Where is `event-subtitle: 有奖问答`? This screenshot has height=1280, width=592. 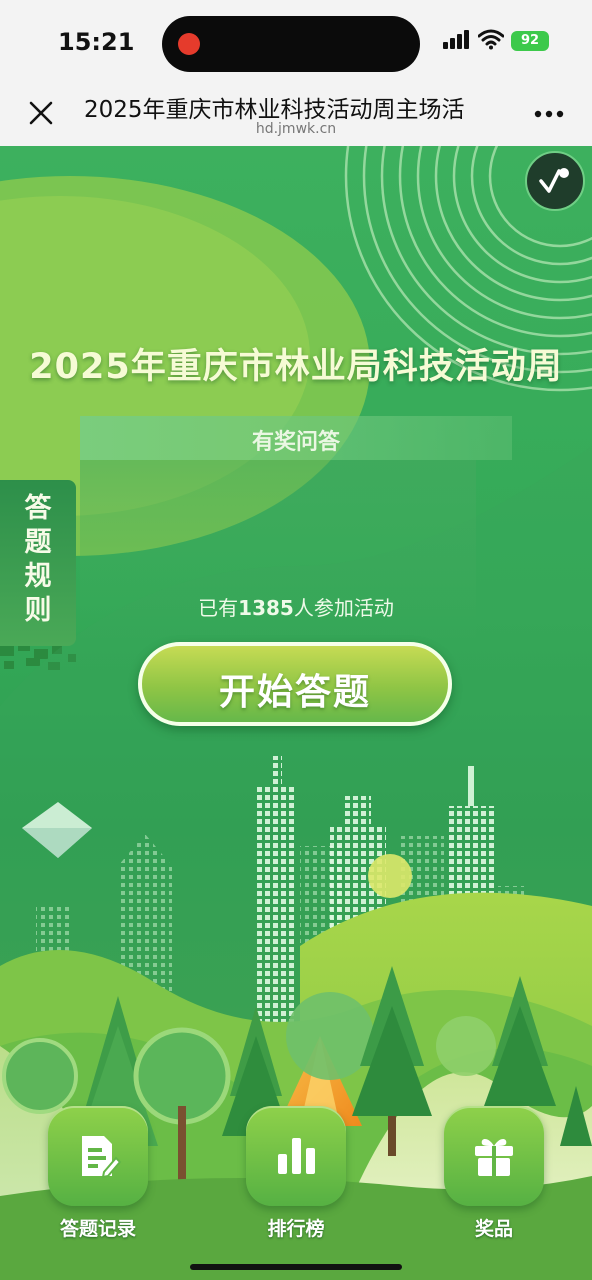 event-subtitle: 有奖问答 is located at coordinates (295, 442).